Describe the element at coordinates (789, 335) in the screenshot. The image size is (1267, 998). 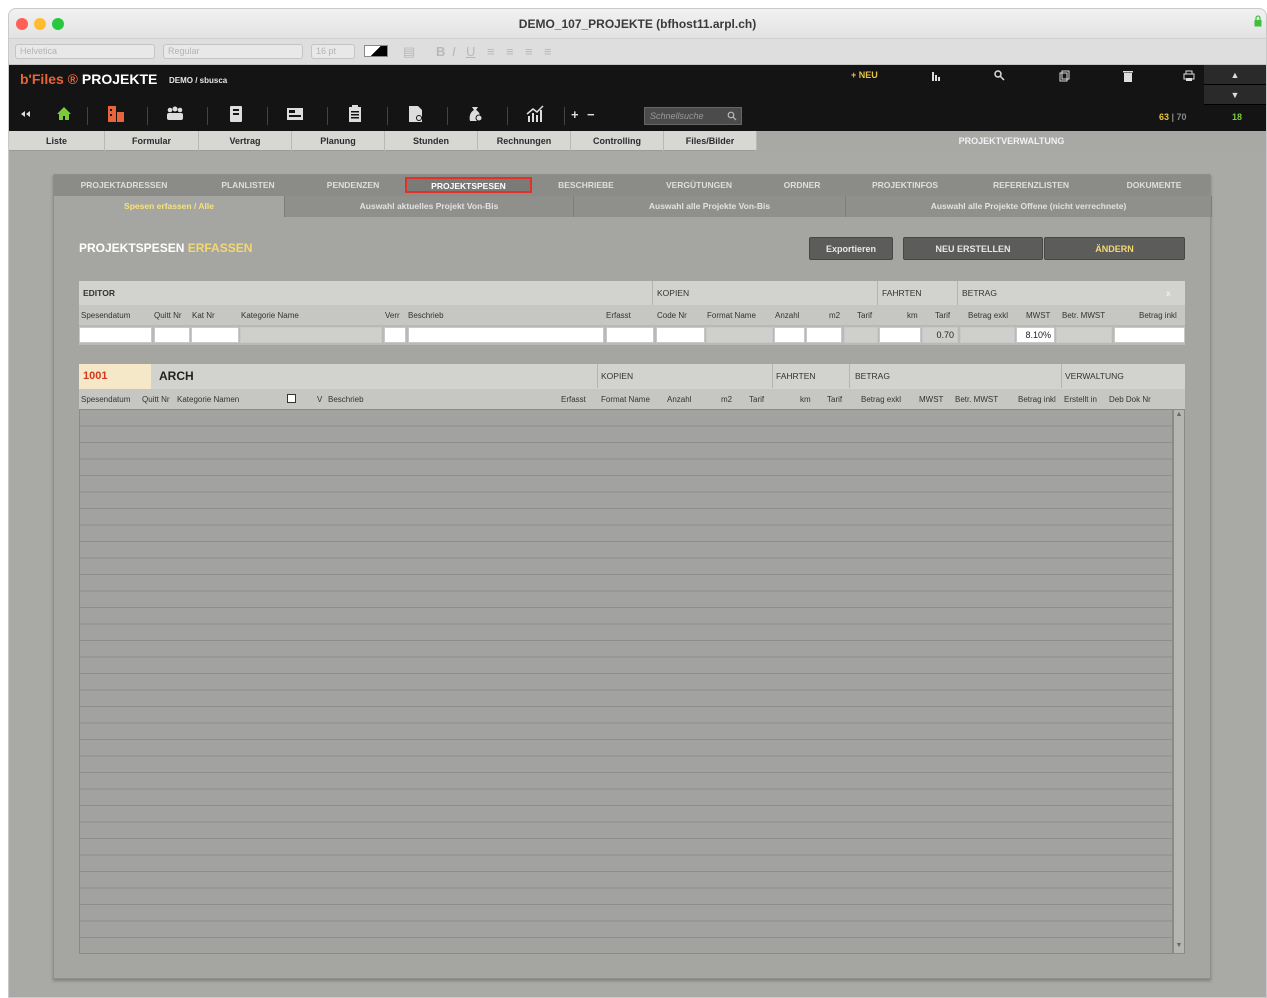
I see `anzahl-field` at that location.